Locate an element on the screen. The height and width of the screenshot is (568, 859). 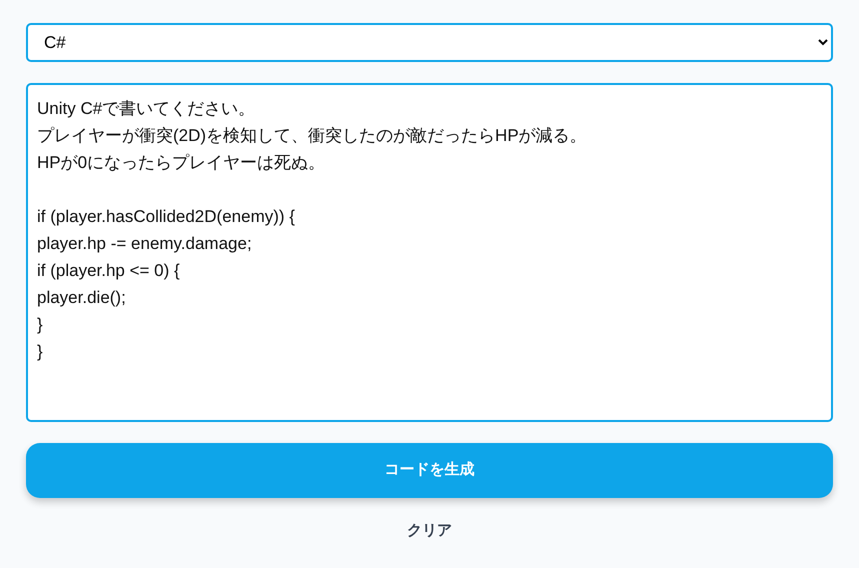
prompt-code-line: if (player.hasCollided2D(enemy)) { is located at coordinates (166, 217).